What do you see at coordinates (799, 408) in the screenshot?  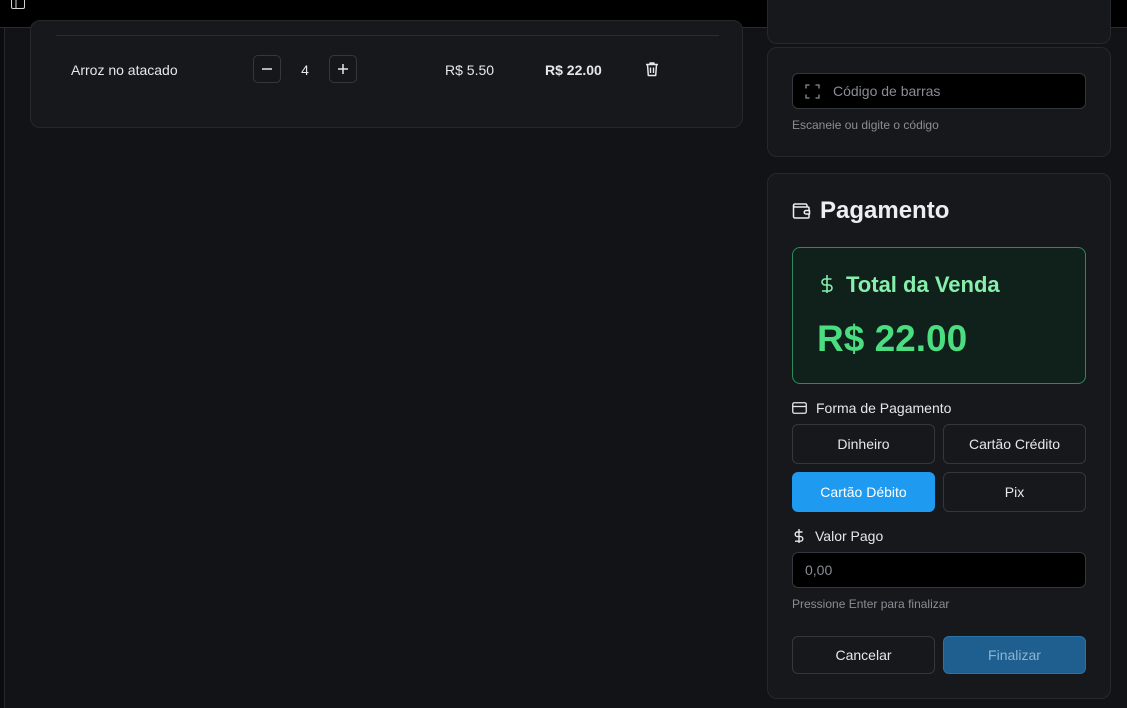 I see `credit-card-icon` at bounding box center [799, 408].